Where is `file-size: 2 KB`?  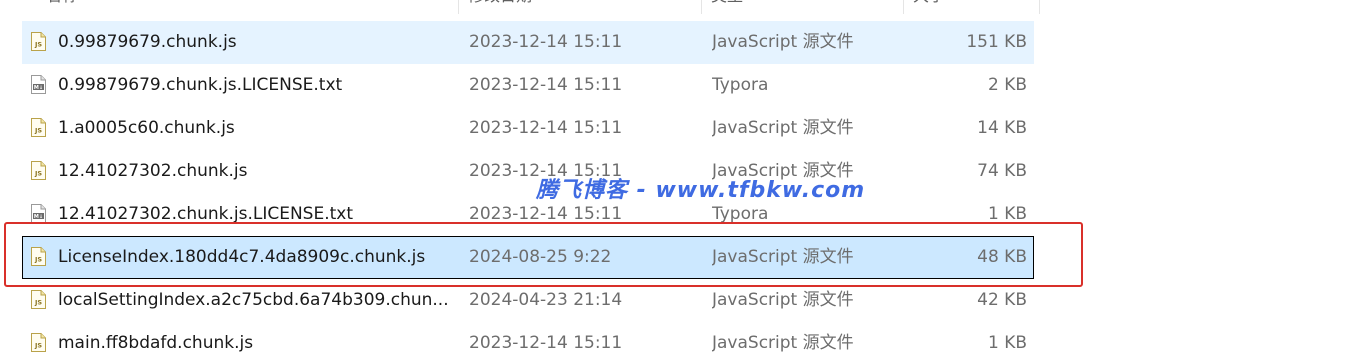
file-size: 2 KB is located at coordinates (1007, 85).